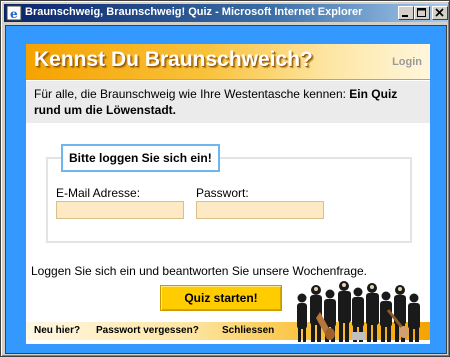 The image size is (450, 357). I want to click on page-title: Kennst Du Braunschweich?, so click(173, 59).